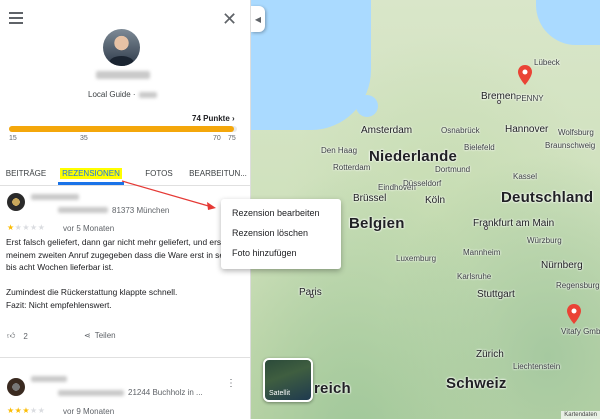  Describe the element at coordinates (482, 252) in the screenshot. I see `map-label-mannheim: Mannheim` at that location.